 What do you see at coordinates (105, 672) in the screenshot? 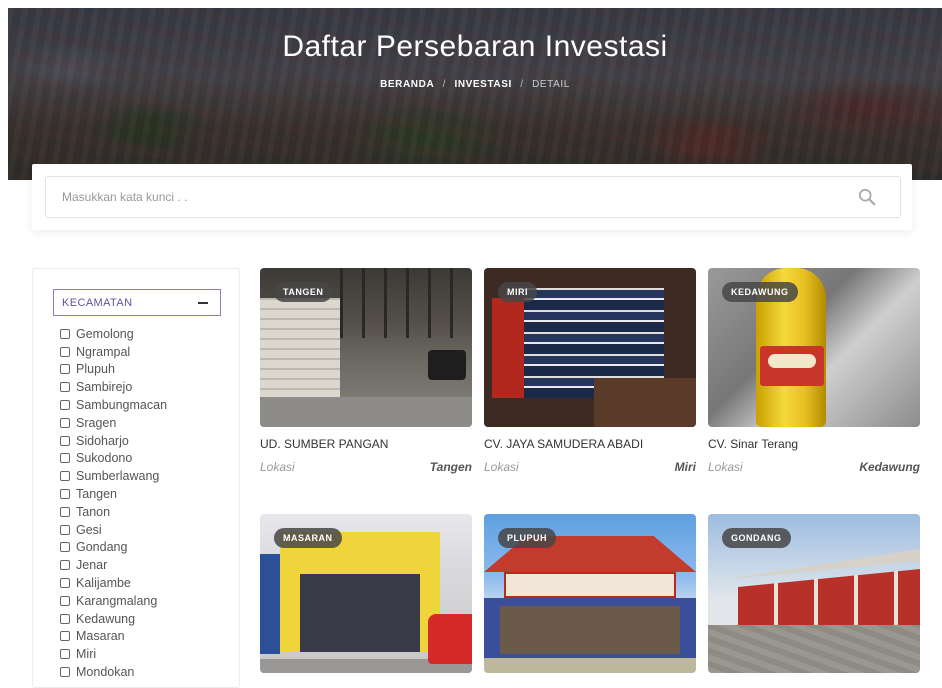
I see `filter-option-label: Mondokan` at bounding box center [105, 672].